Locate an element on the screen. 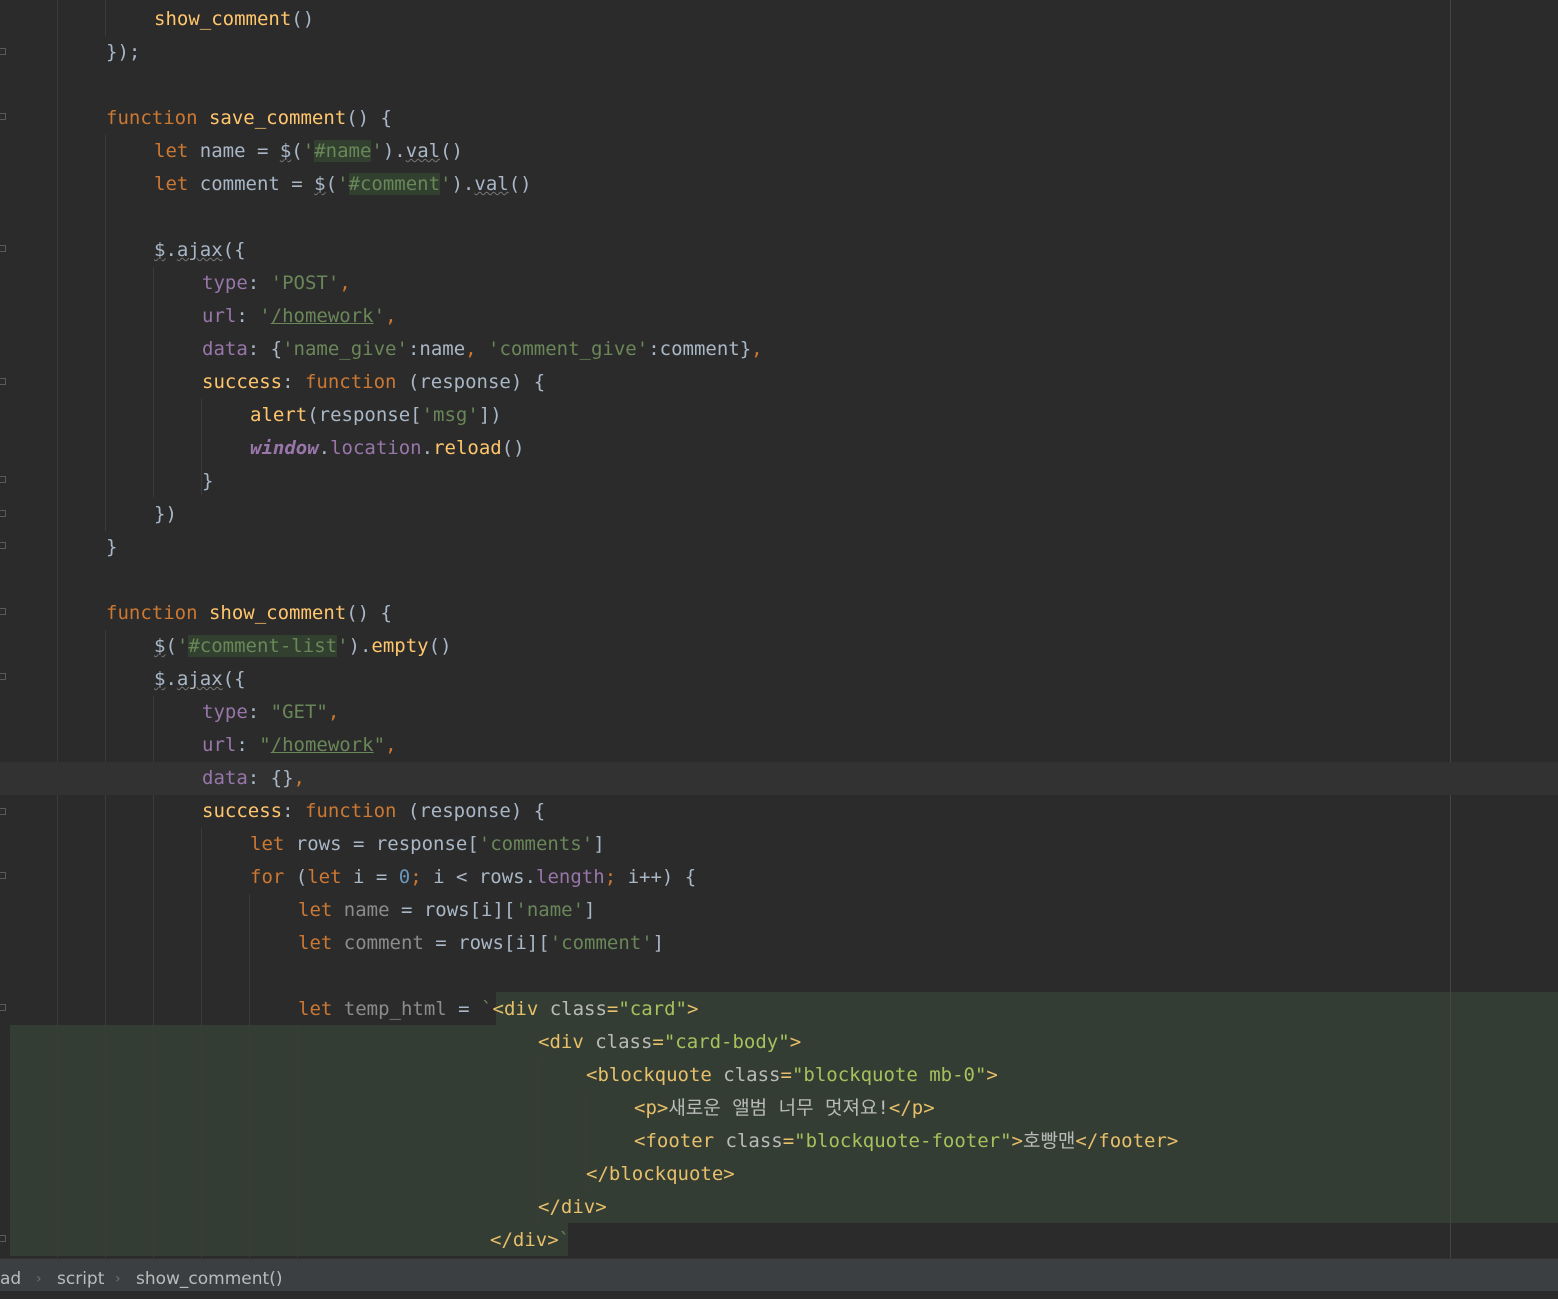 This screenshot has width=1558, height=1299. code-token: ` is located at coordinates (487, 1009).